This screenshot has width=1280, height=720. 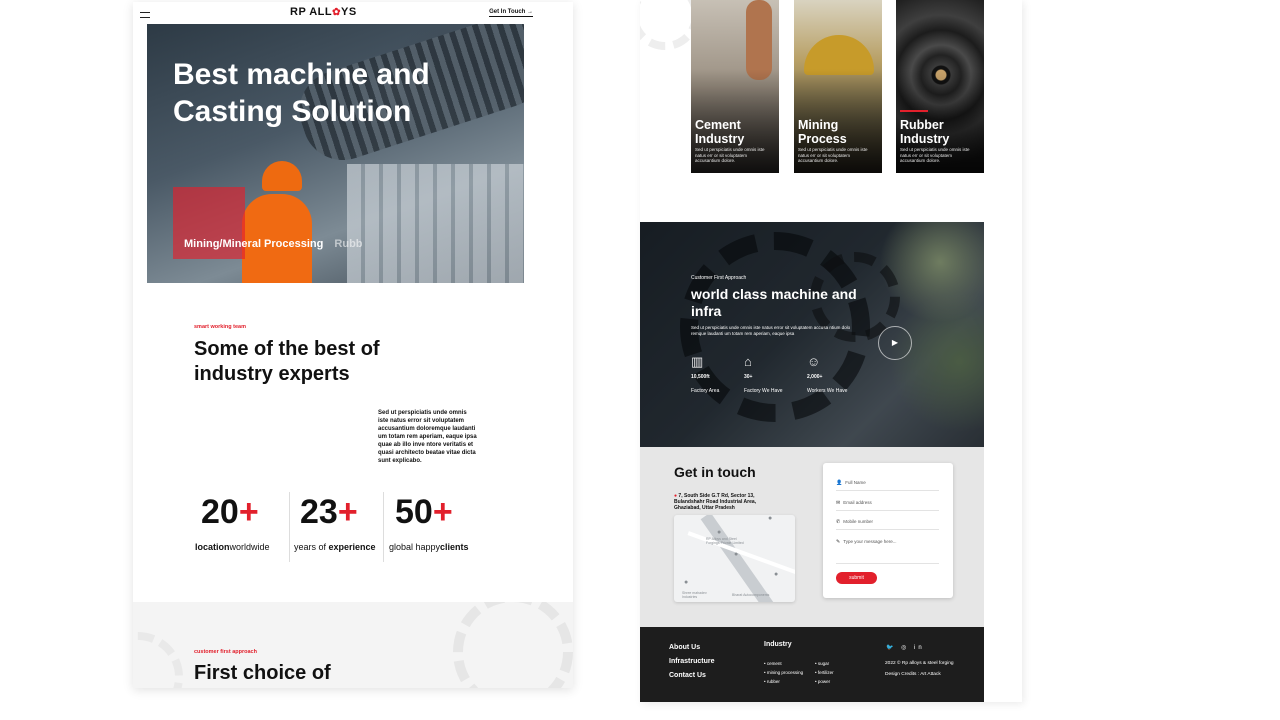 What do you see at coordinates (751, 595) in the screenshot?
I see `map-label: Bharat Autocomponents` at bounding box center [751, 595].